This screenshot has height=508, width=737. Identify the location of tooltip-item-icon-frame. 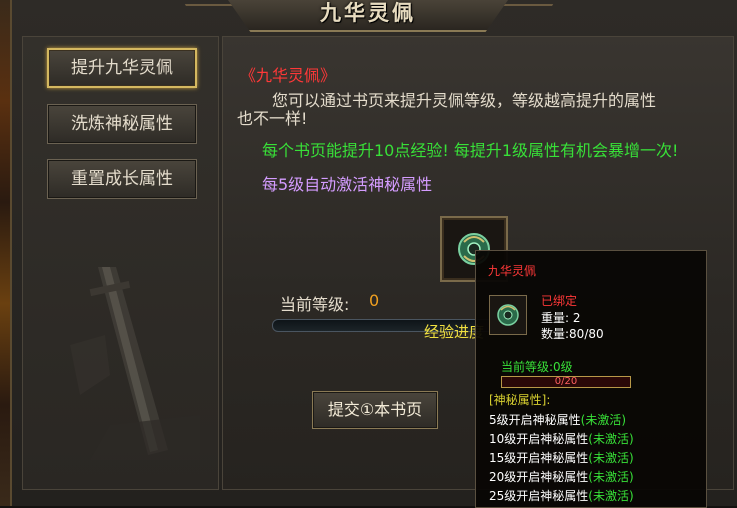
(508, 315).